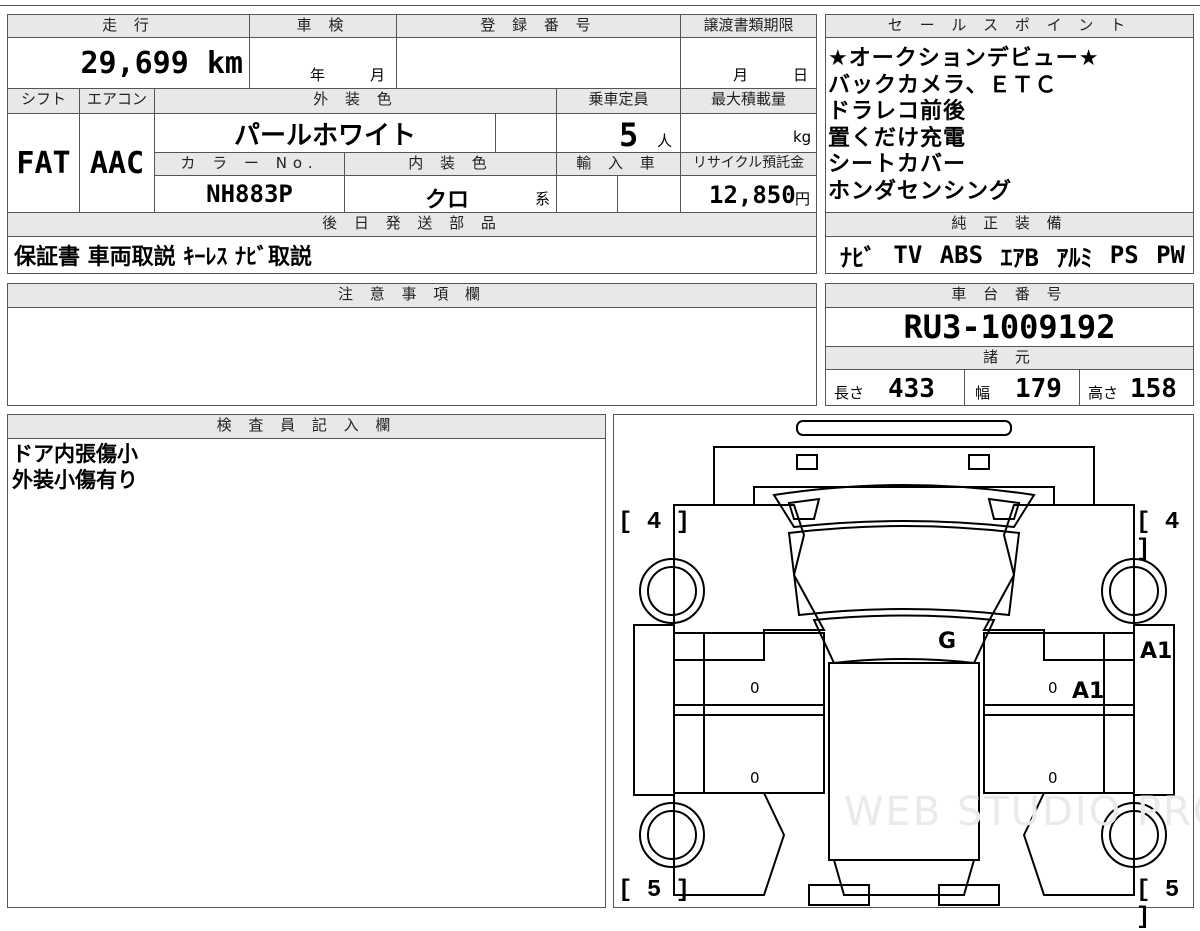  What do you see at coordinates (1170, 255) in the screenshot?
I see `equipment-item: PW` at bounding box center [1170, 255].